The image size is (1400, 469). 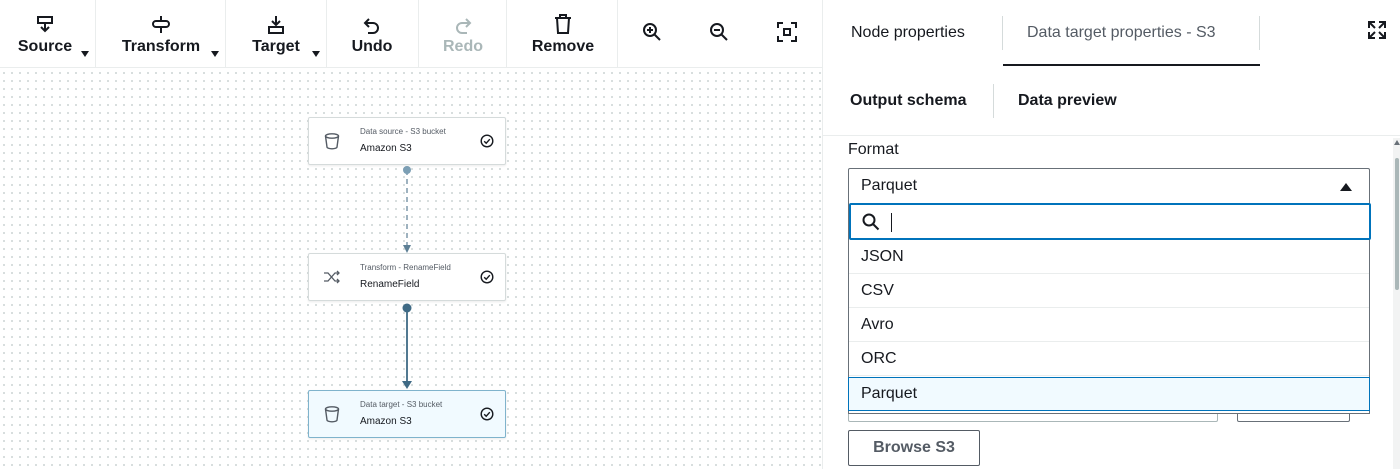 I want to click on caret-up-icon, so click(x=1346, y=187).